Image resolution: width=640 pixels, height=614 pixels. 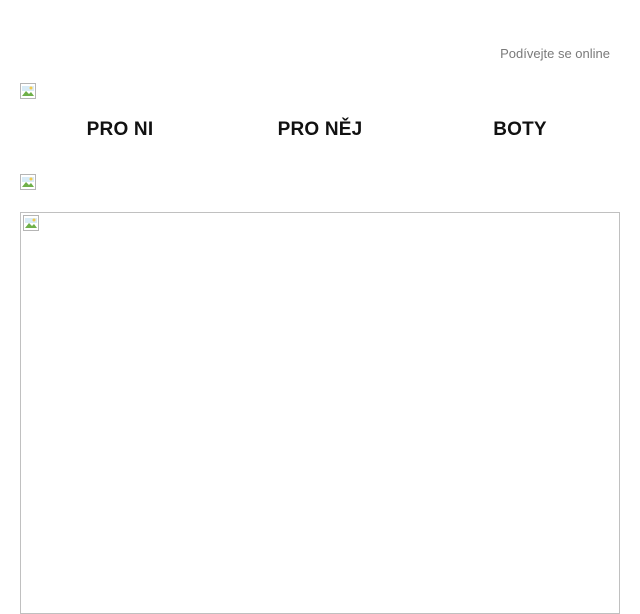 I want to click on nav-item-boty: BOTY, so click(x=520, y=131).